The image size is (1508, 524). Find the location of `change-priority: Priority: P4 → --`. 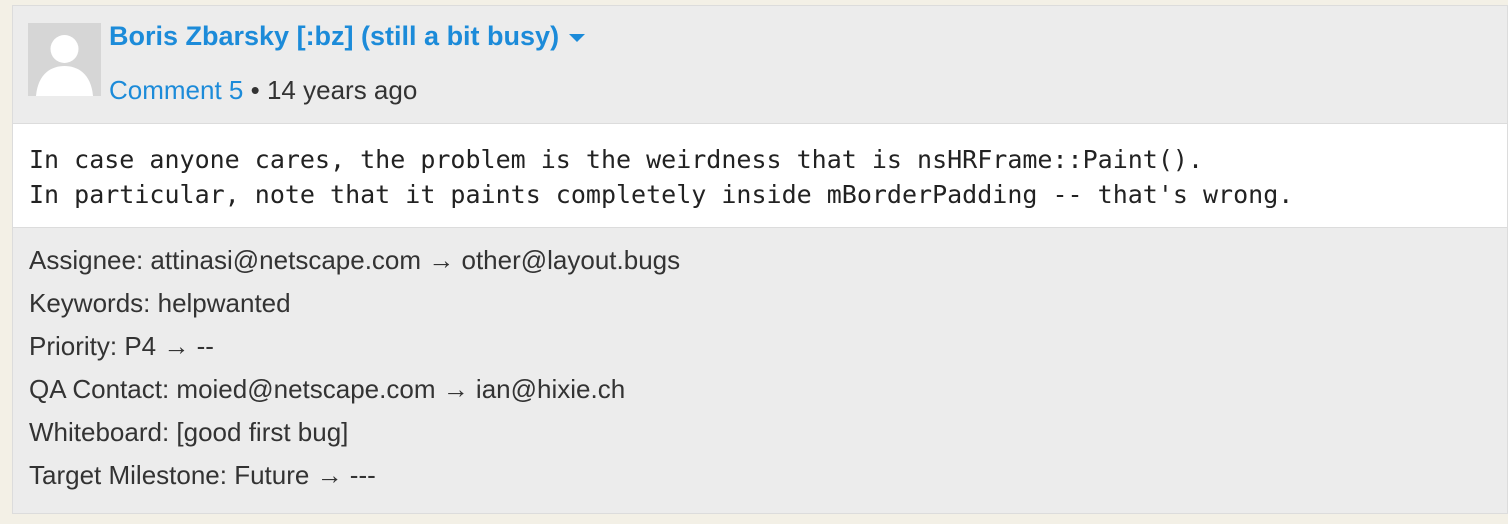

change-priority: Priority: P4 → -- is located at coordinates (121, 346).